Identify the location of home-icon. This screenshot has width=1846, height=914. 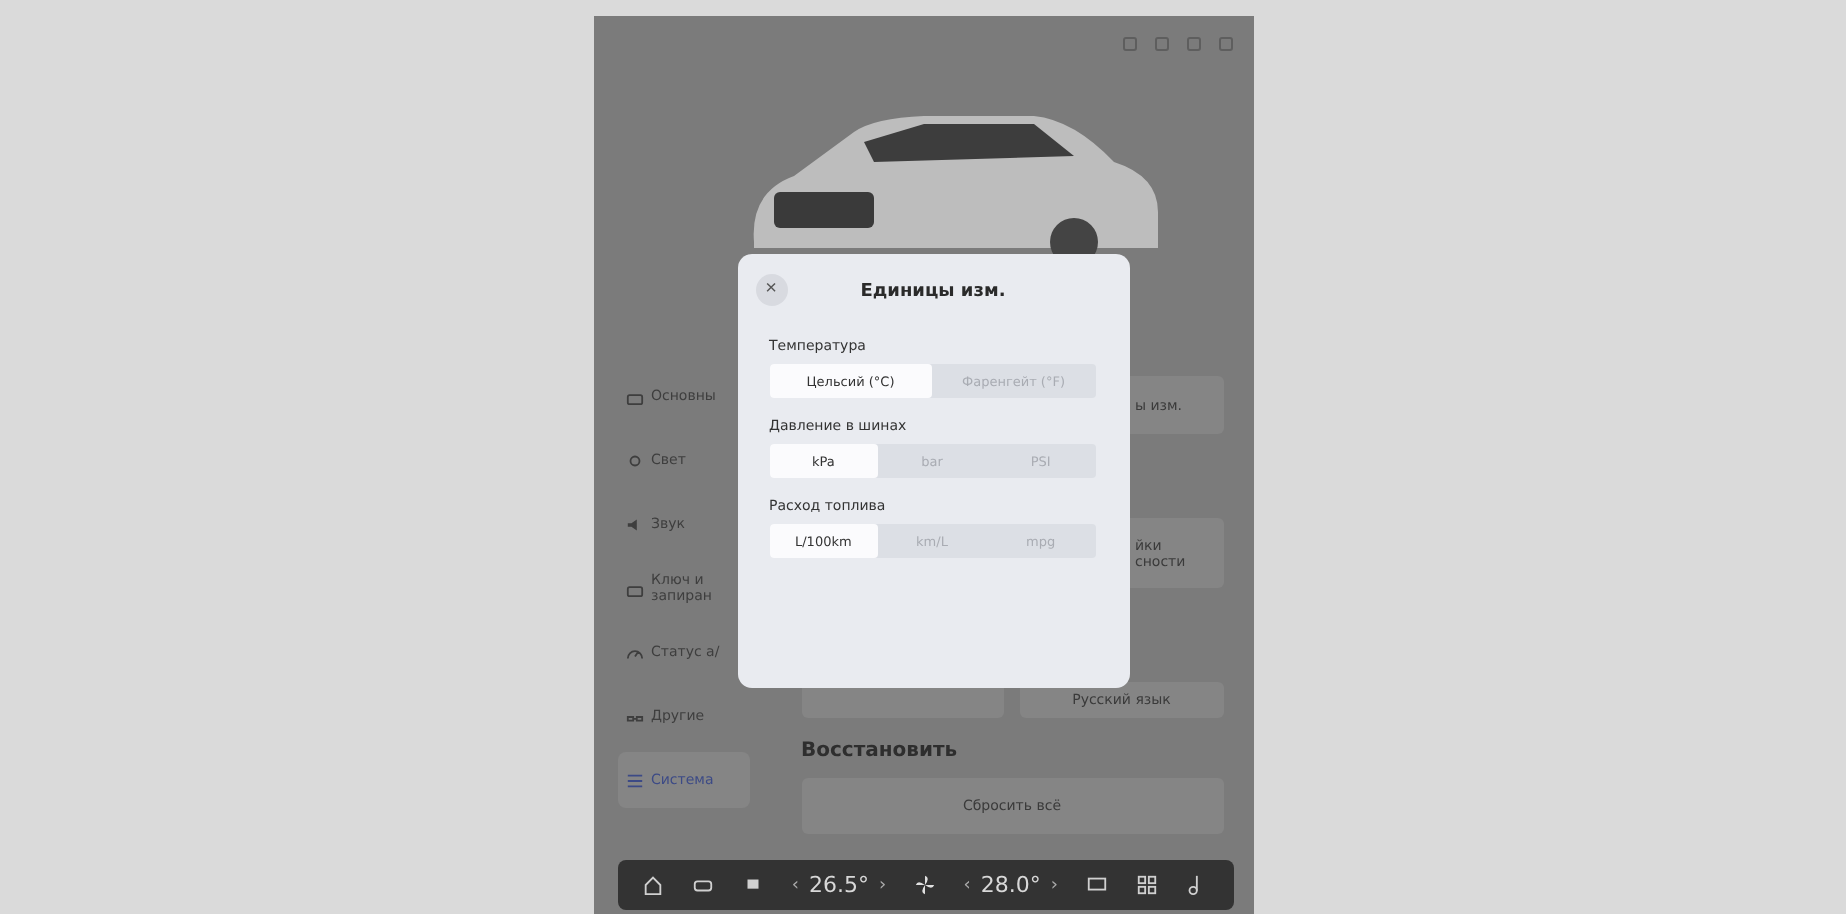
(653, 885).